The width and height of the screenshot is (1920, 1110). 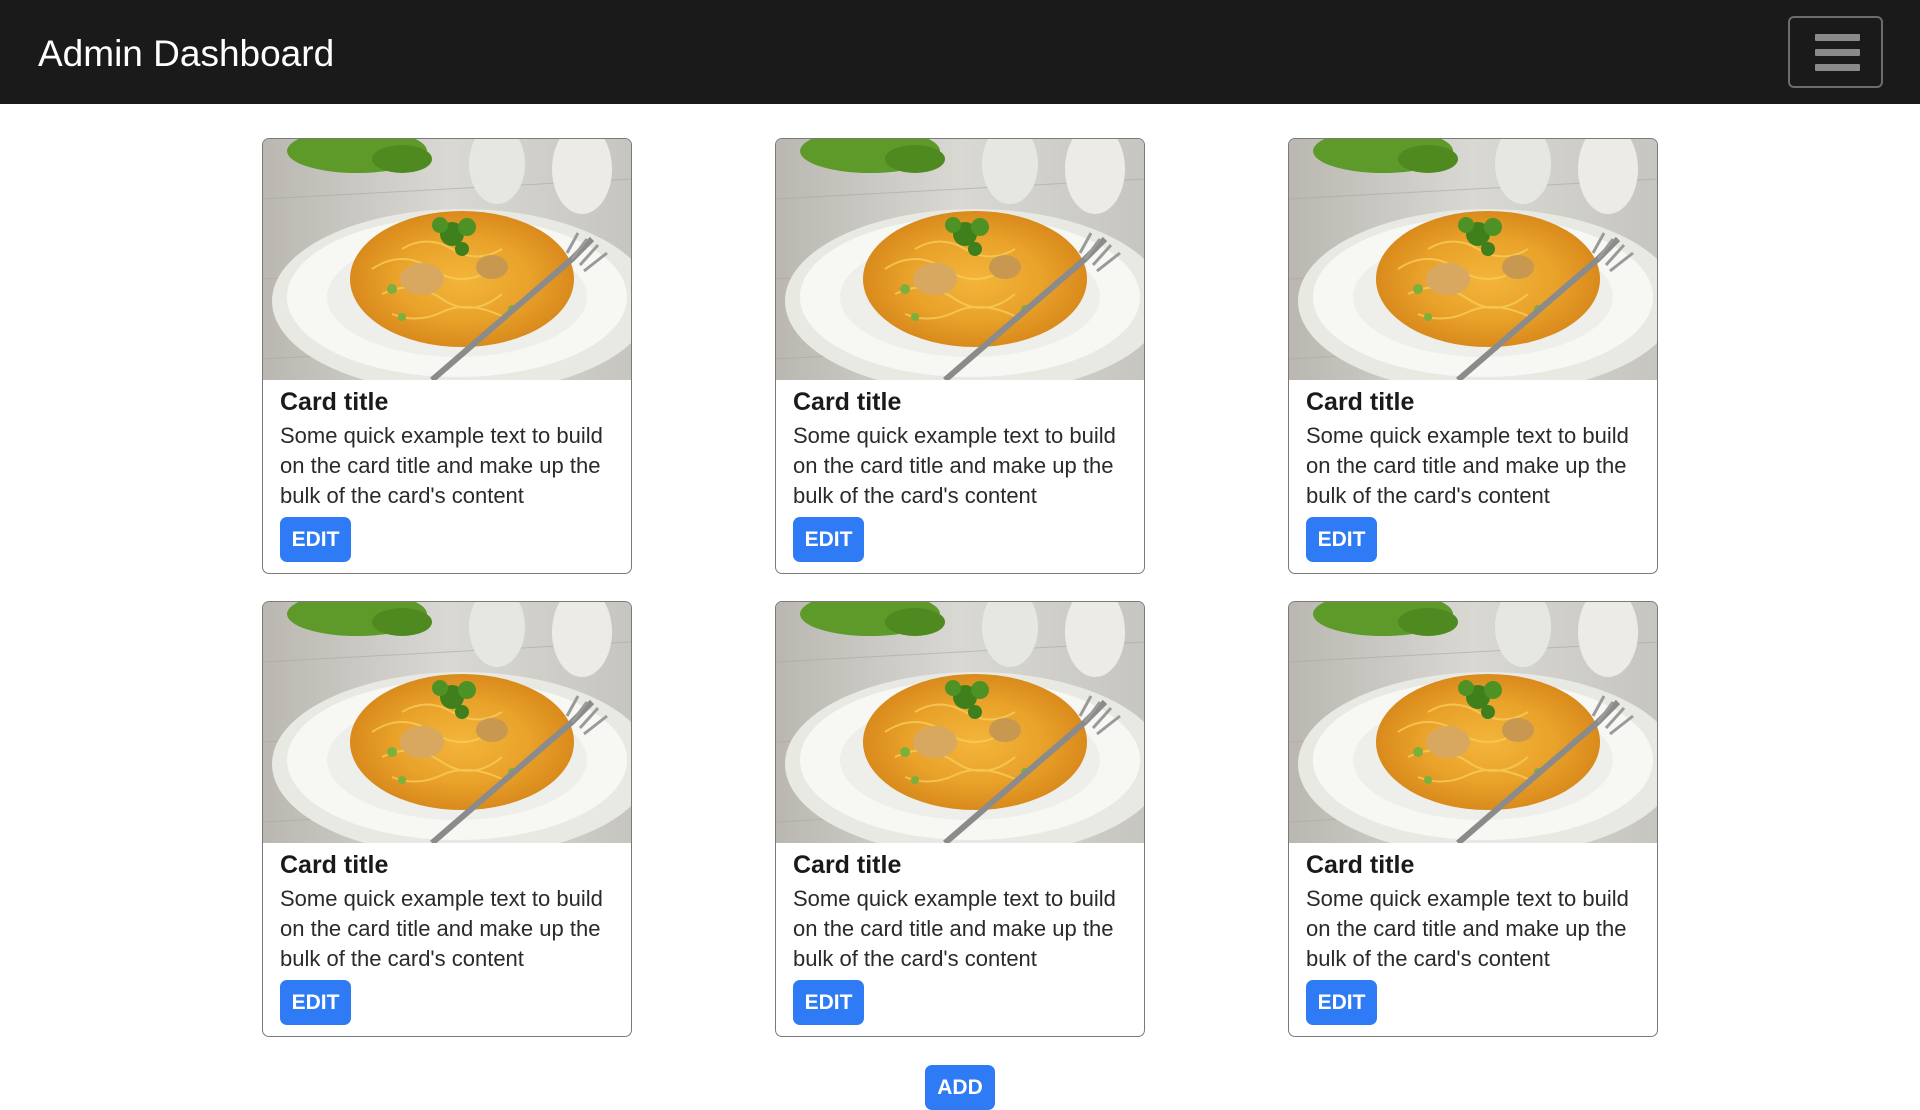 What do you see at coordinates (960, 52) in the screenshot?
I see `top-navbar: Admin Dashboard` at bounding box center [960, 52].